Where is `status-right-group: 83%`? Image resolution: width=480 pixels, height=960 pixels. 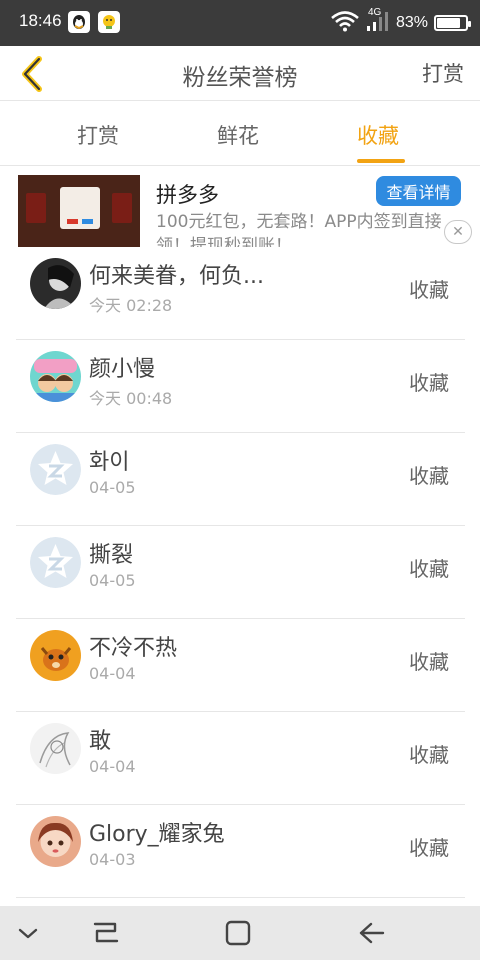 status-right-group: 83% is located at coordinates (400, 23).